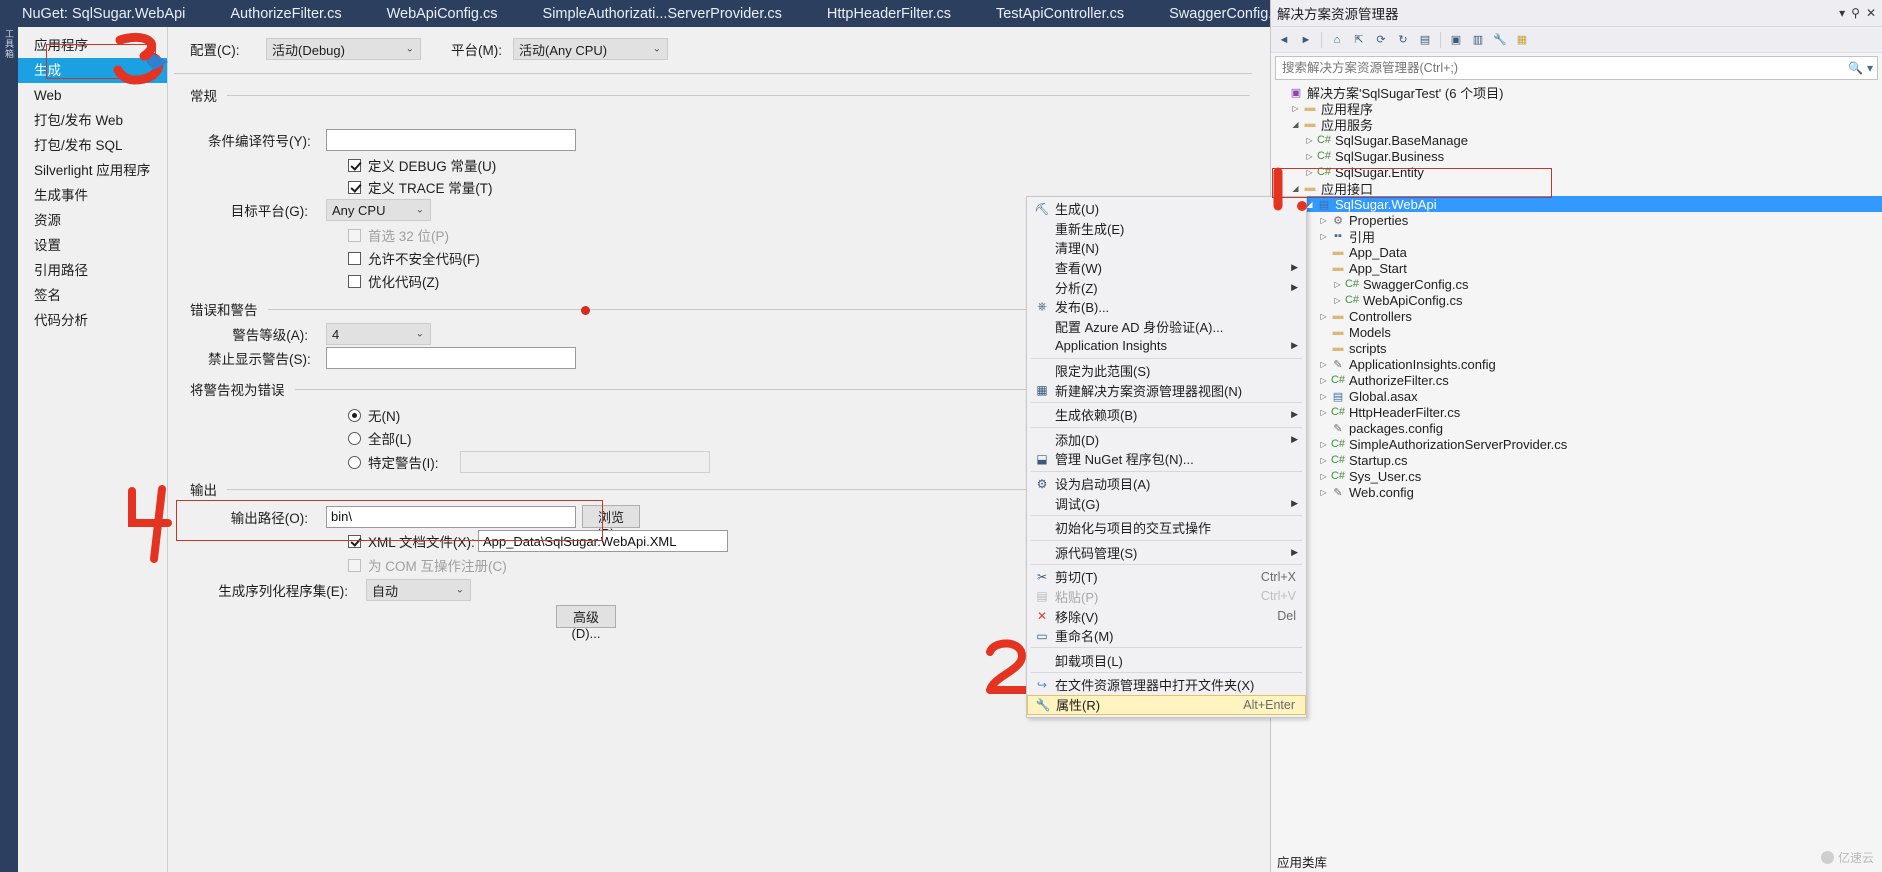 The image size is (1882, 872). What do you see at coordinates (1576, 492) in the screenshot?
I see `tree-node: ▷ ✎ Web.config` at bounding box center [1576, 492].